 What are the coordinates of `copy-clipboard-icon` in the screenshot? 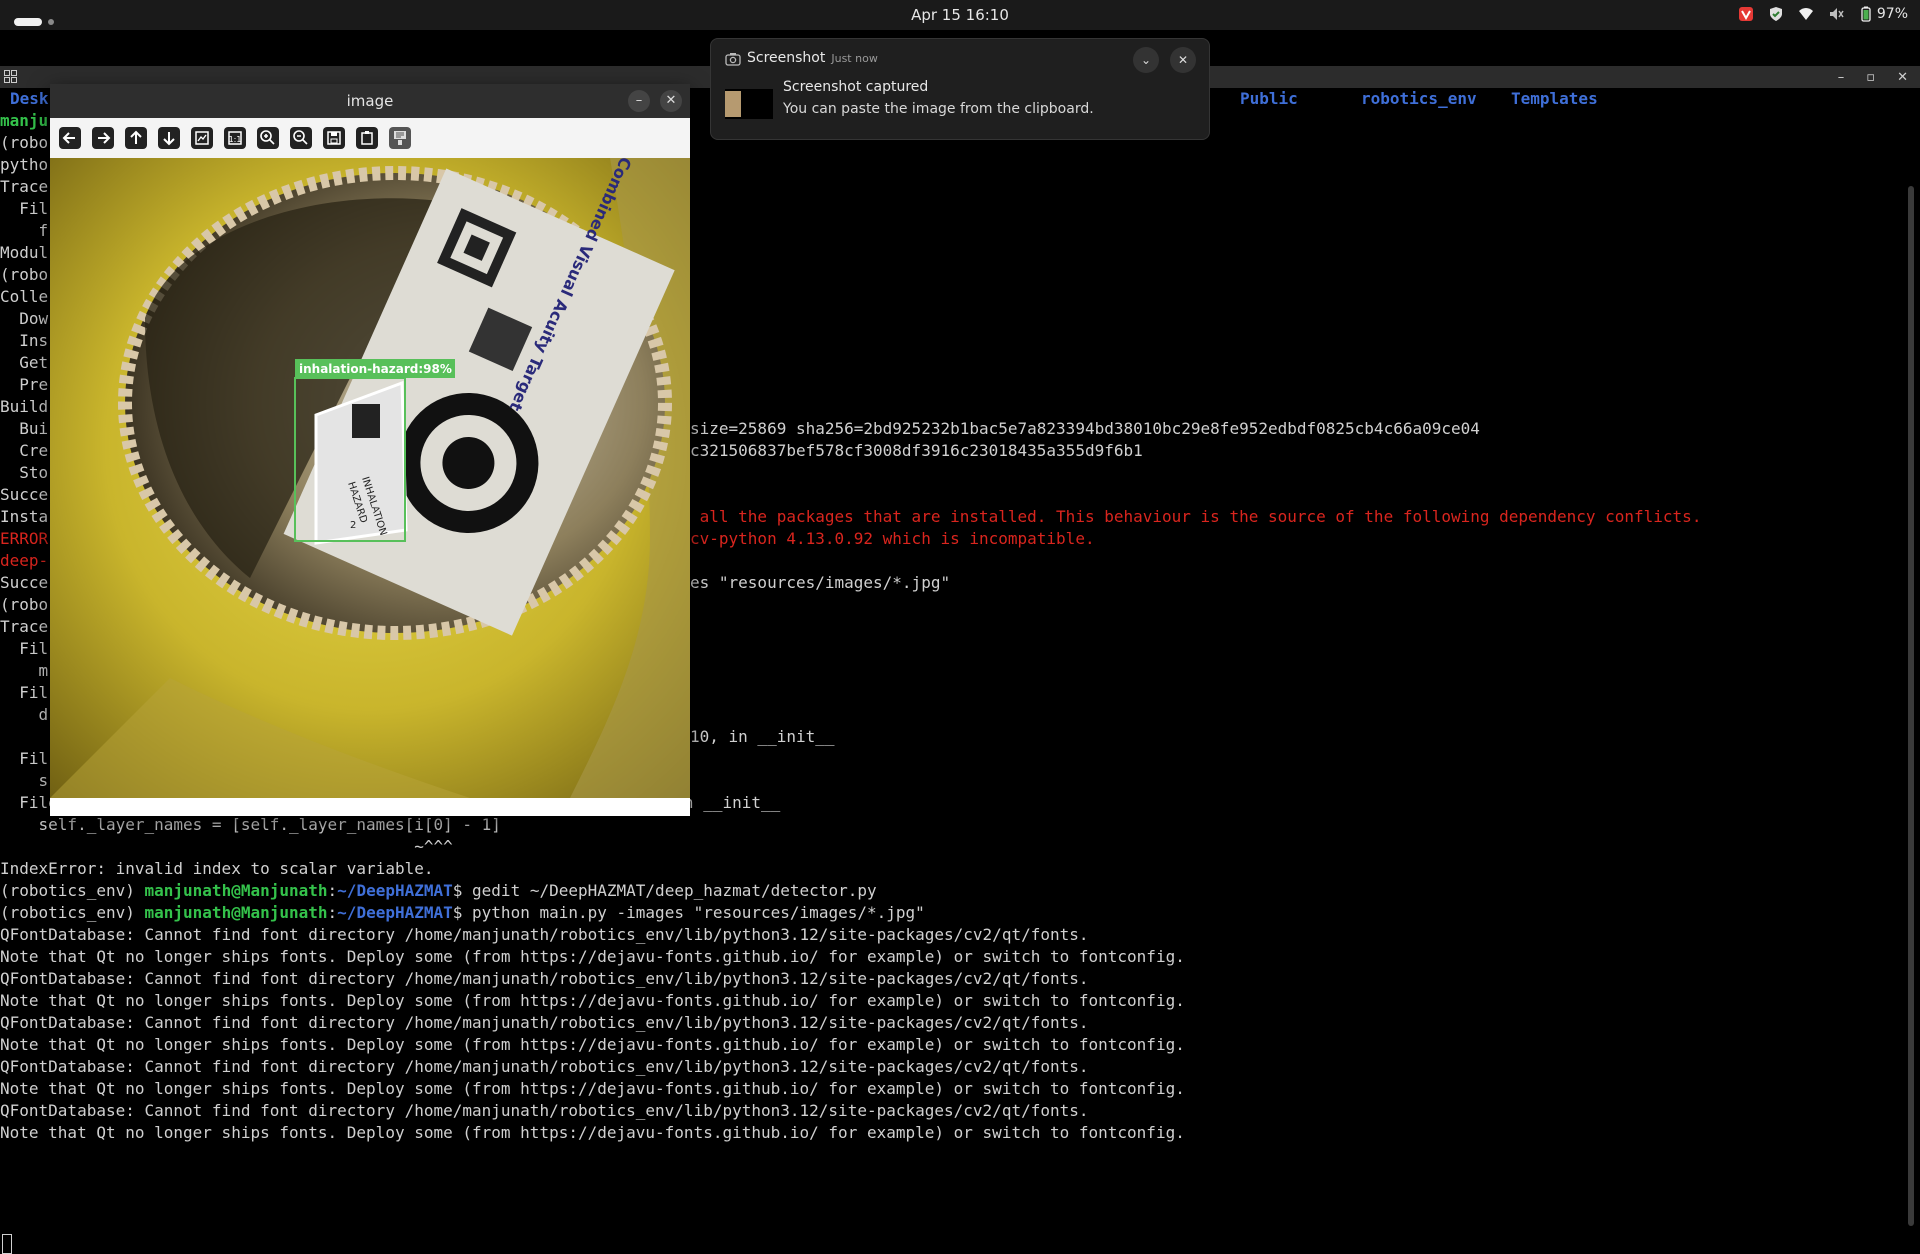 It's located at (367, 138).